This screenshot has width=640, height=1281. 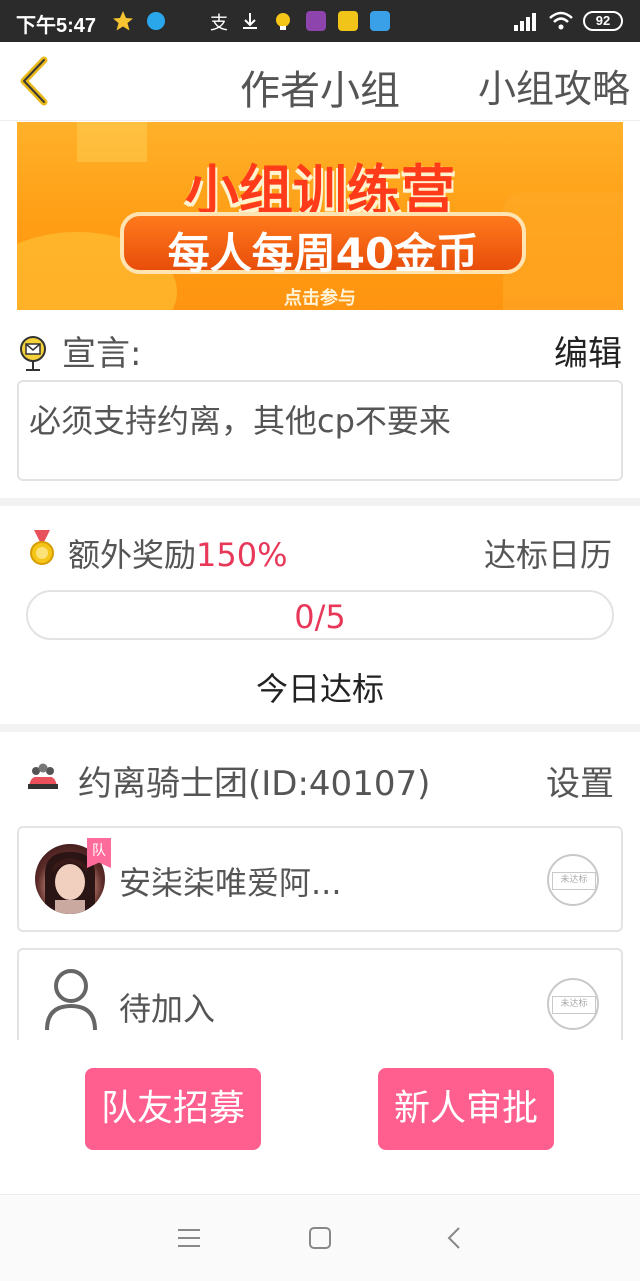 I want to click on star-icon, so click(x=123, y=21).